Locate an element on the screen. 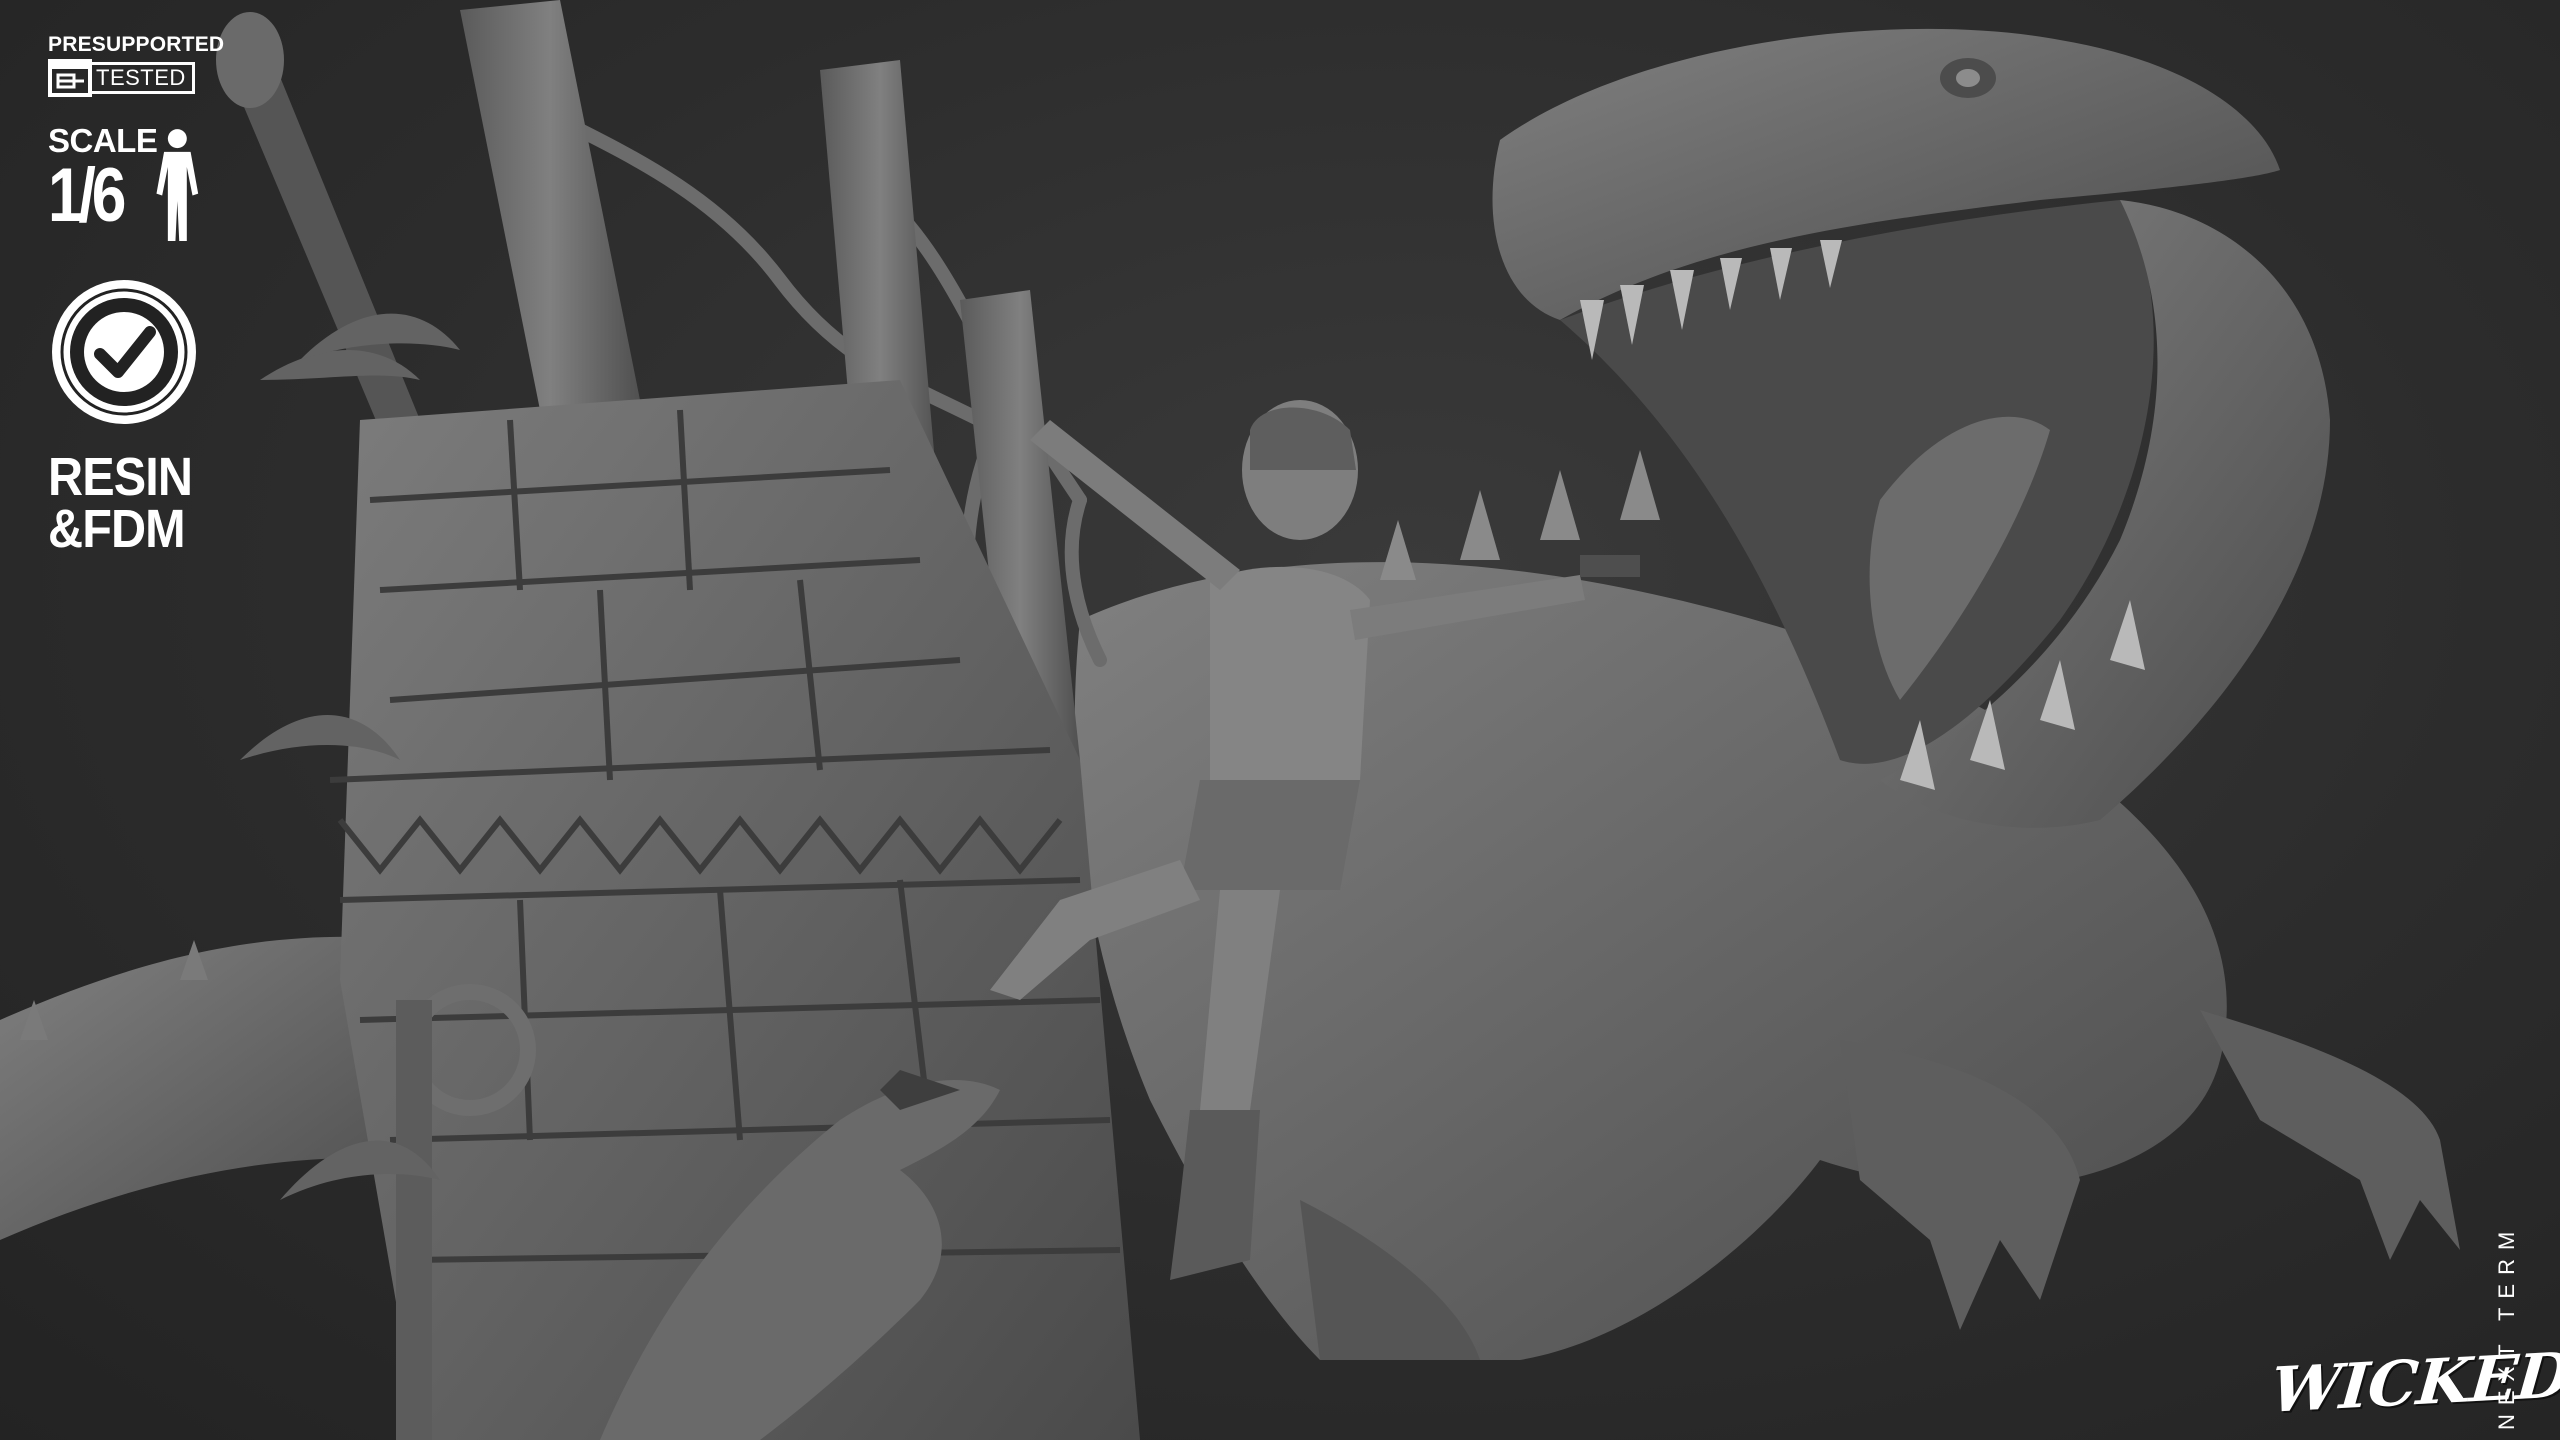  printer-icon is located at coordinates (70, 78).